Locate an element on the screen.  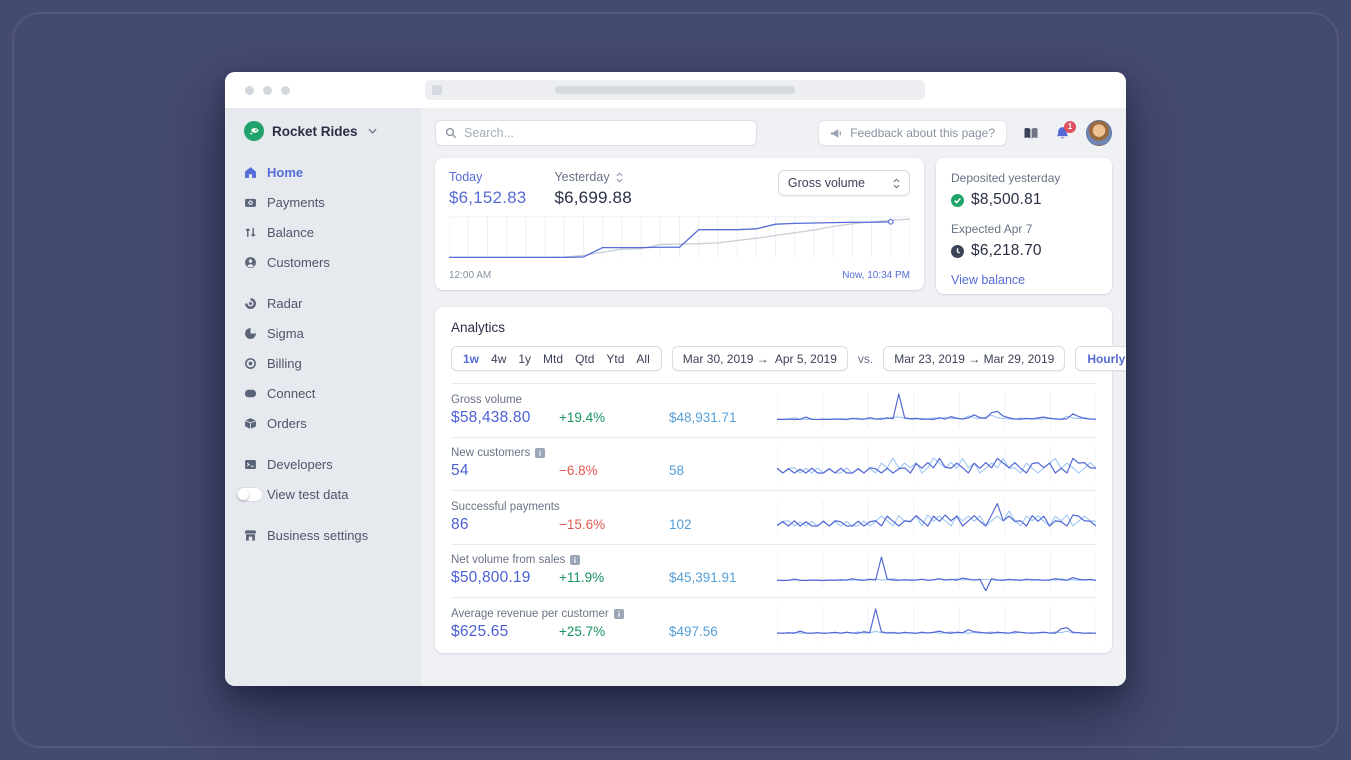
notifications-bell-icon: 1 is located at coordinates (1065, 130).